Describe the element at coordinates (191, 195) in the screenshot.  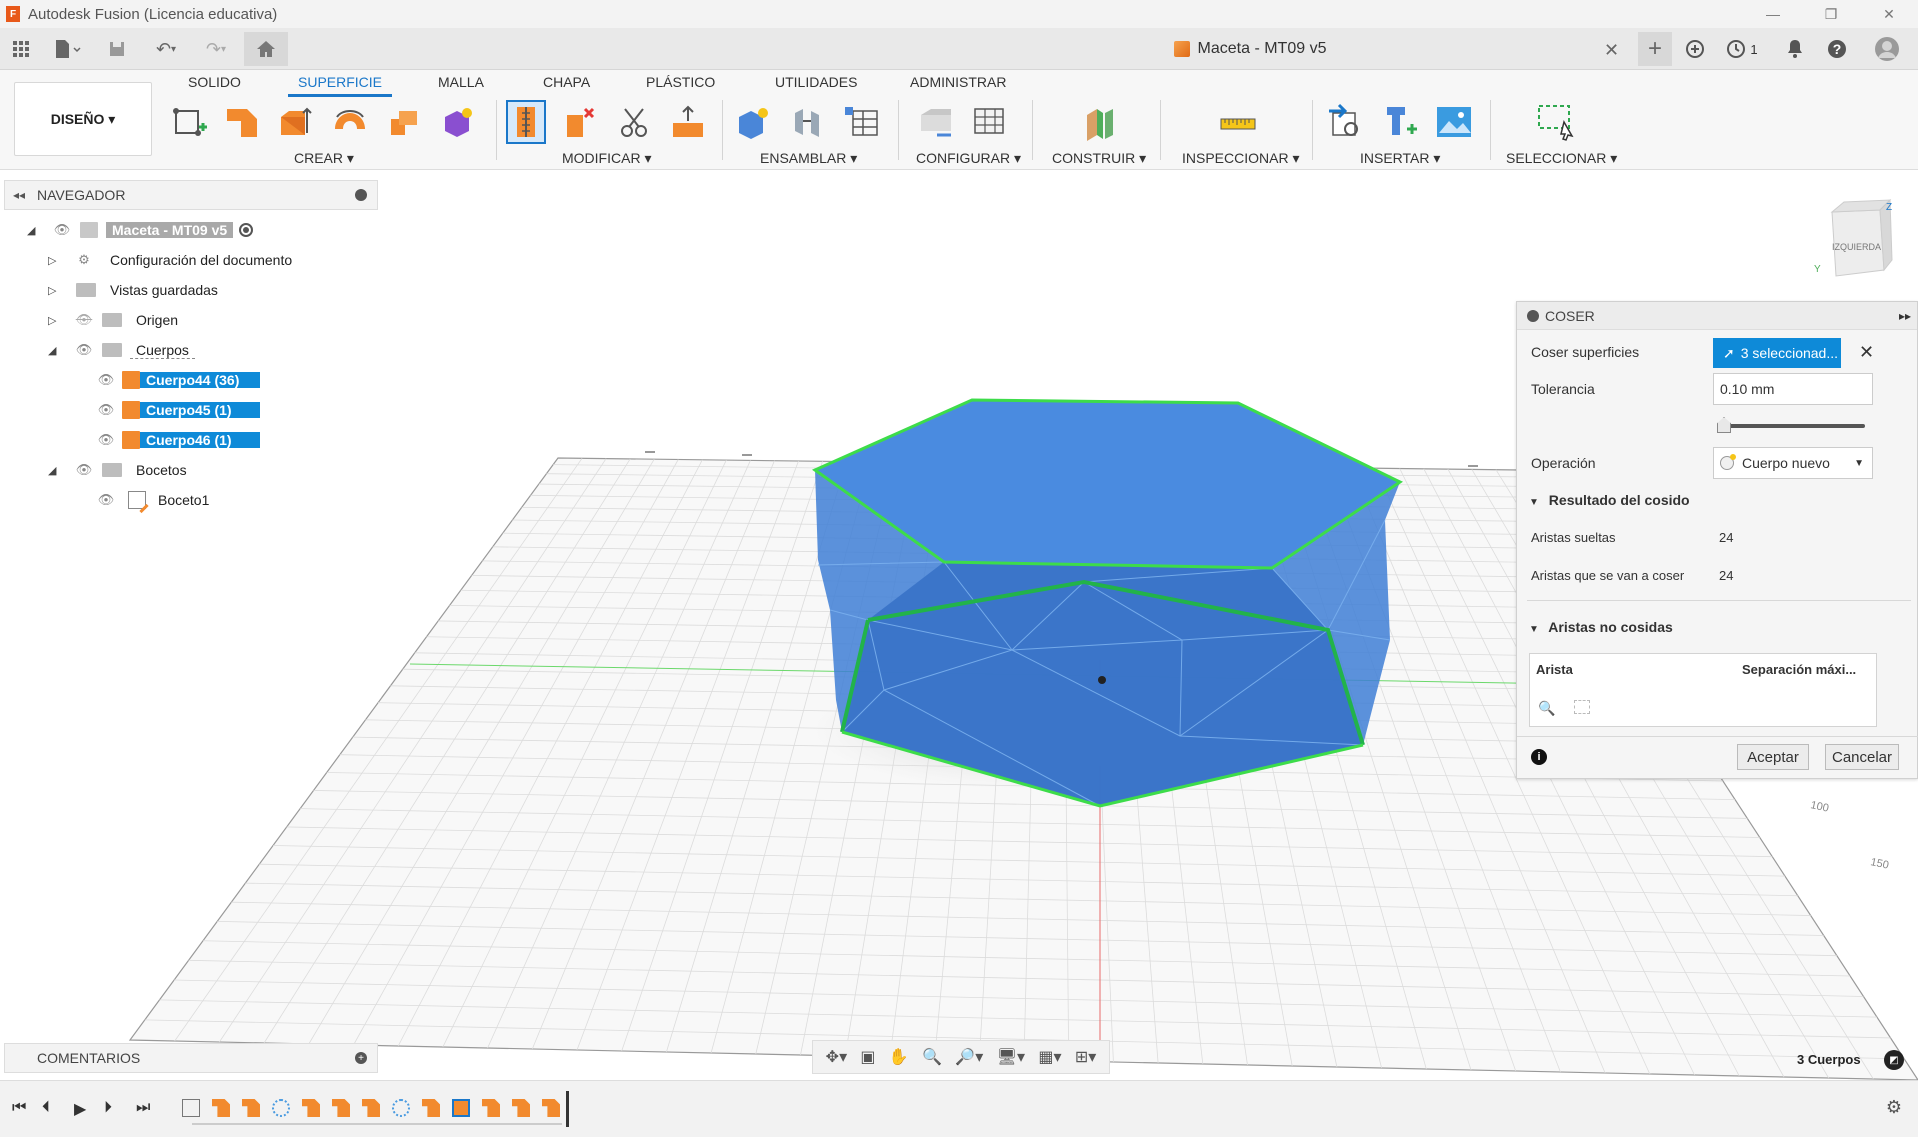
I see `browser-navigator-header: ◂◂ NAVEGADOR` at that location.